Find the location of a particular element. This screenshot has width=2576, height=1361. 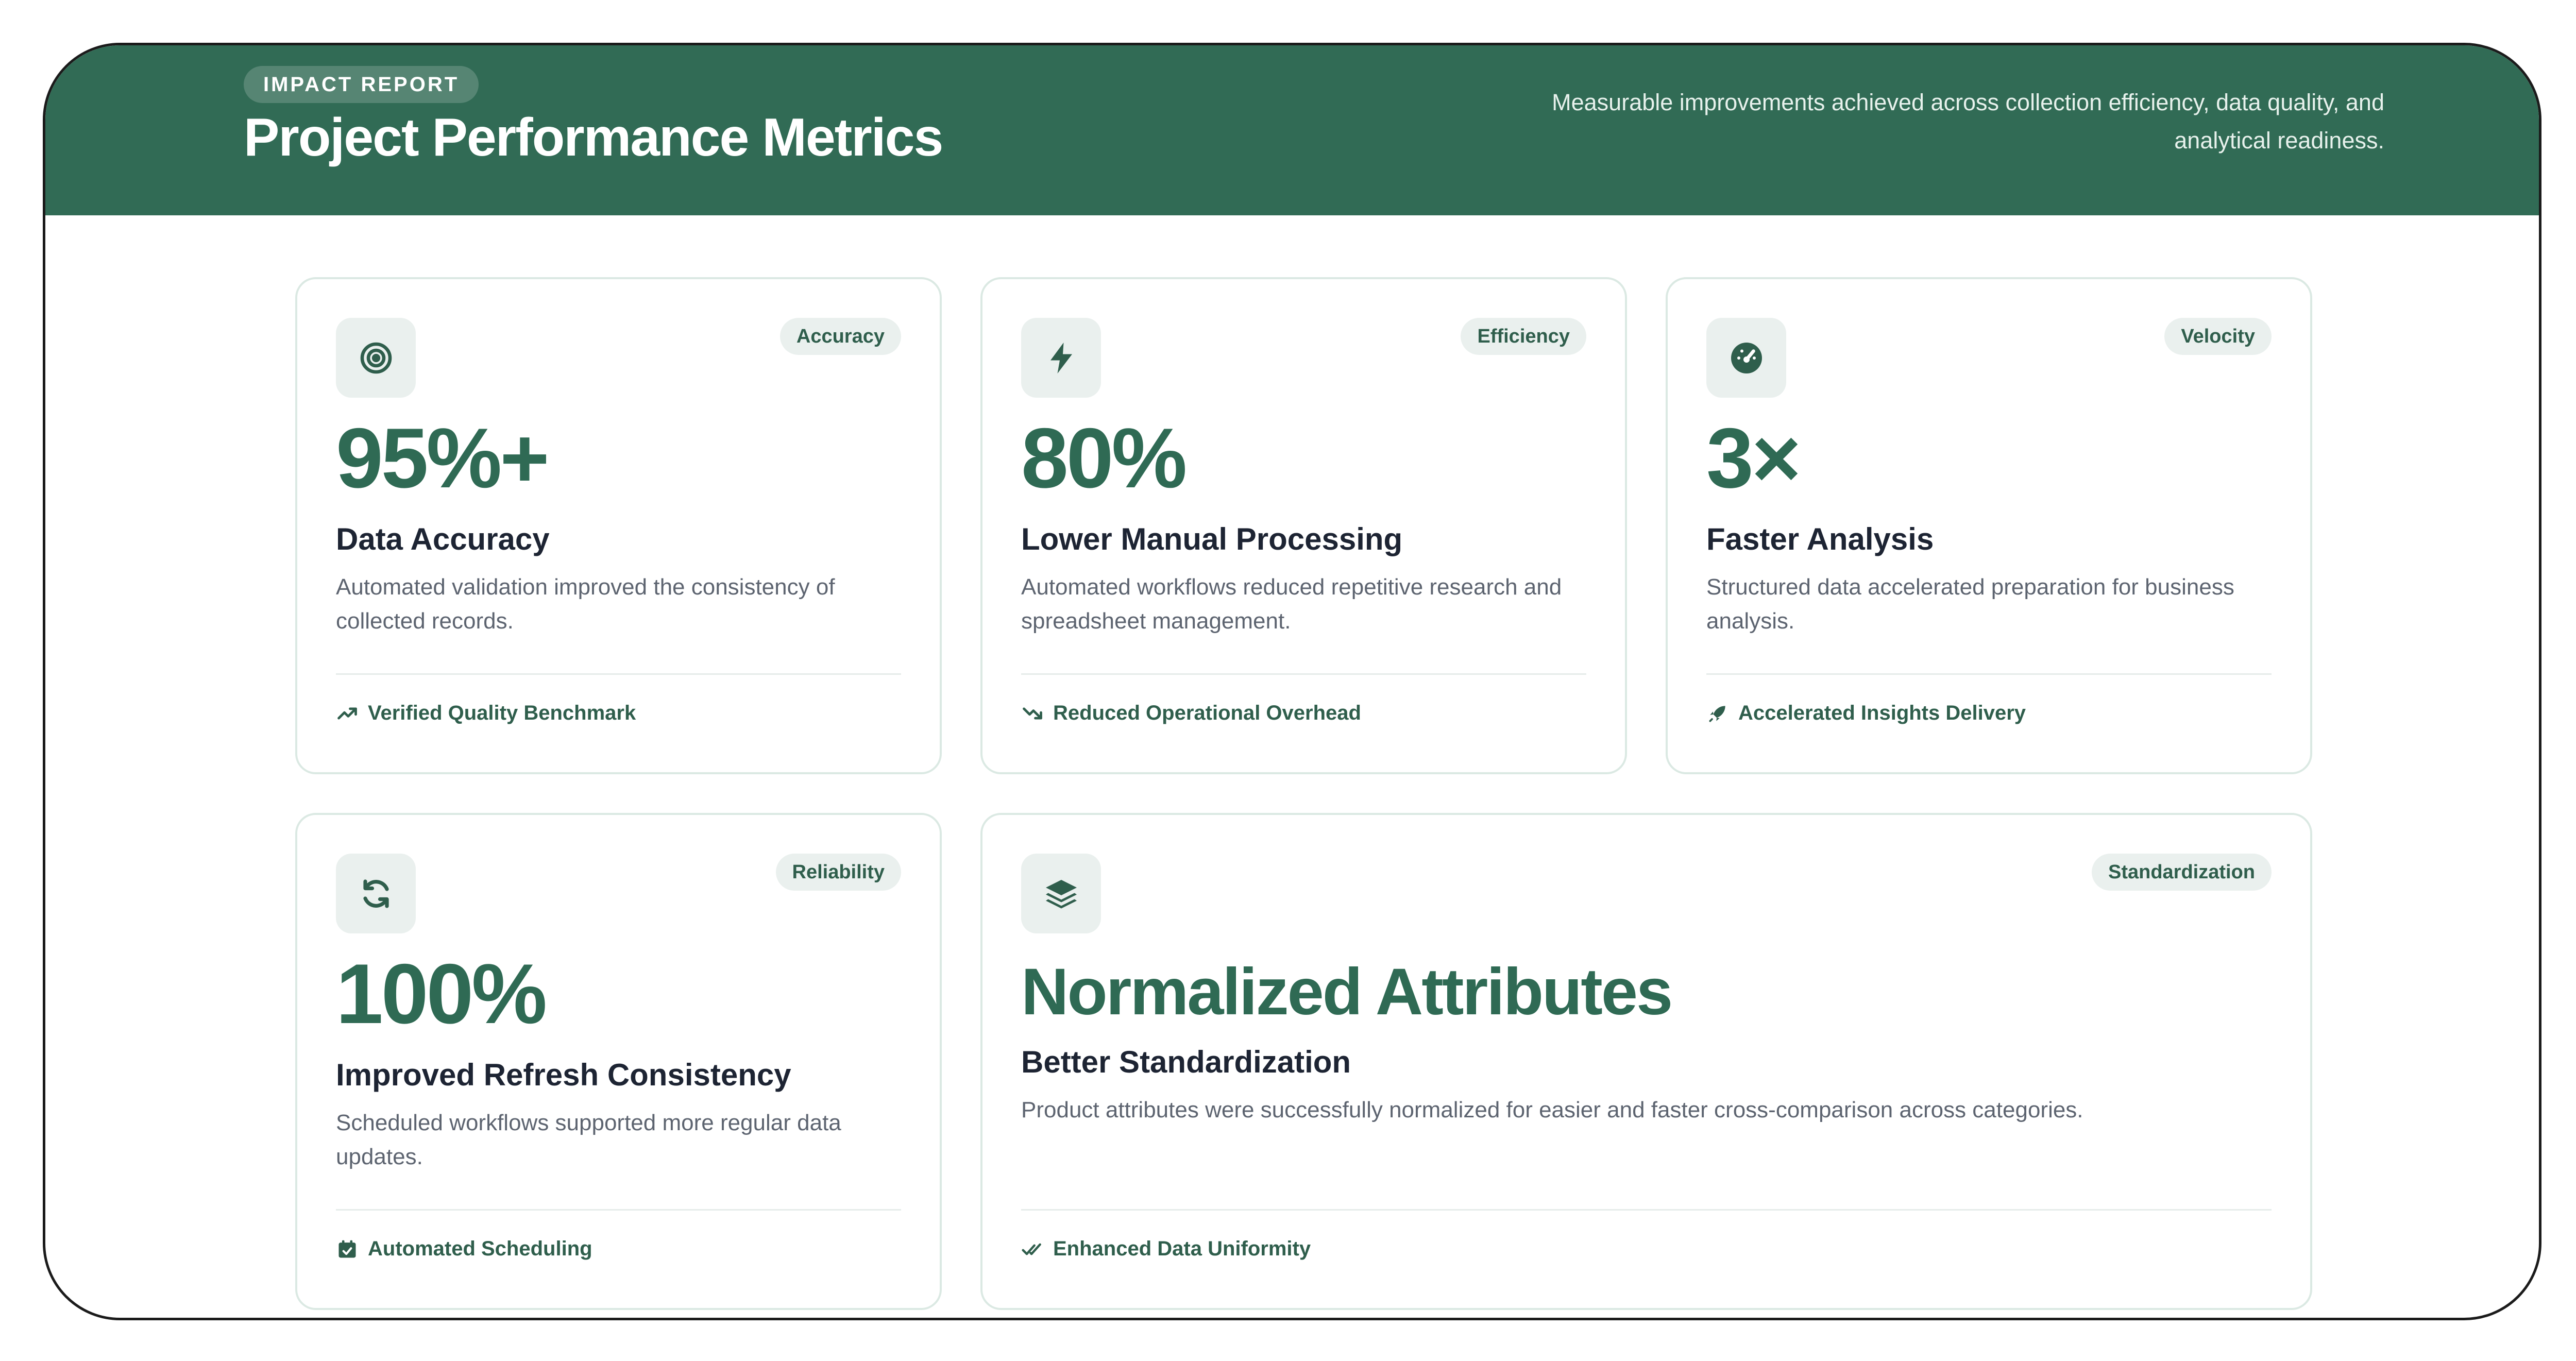

card-footer: Verified Quality Benchmark is located at coordinates (486, 713).